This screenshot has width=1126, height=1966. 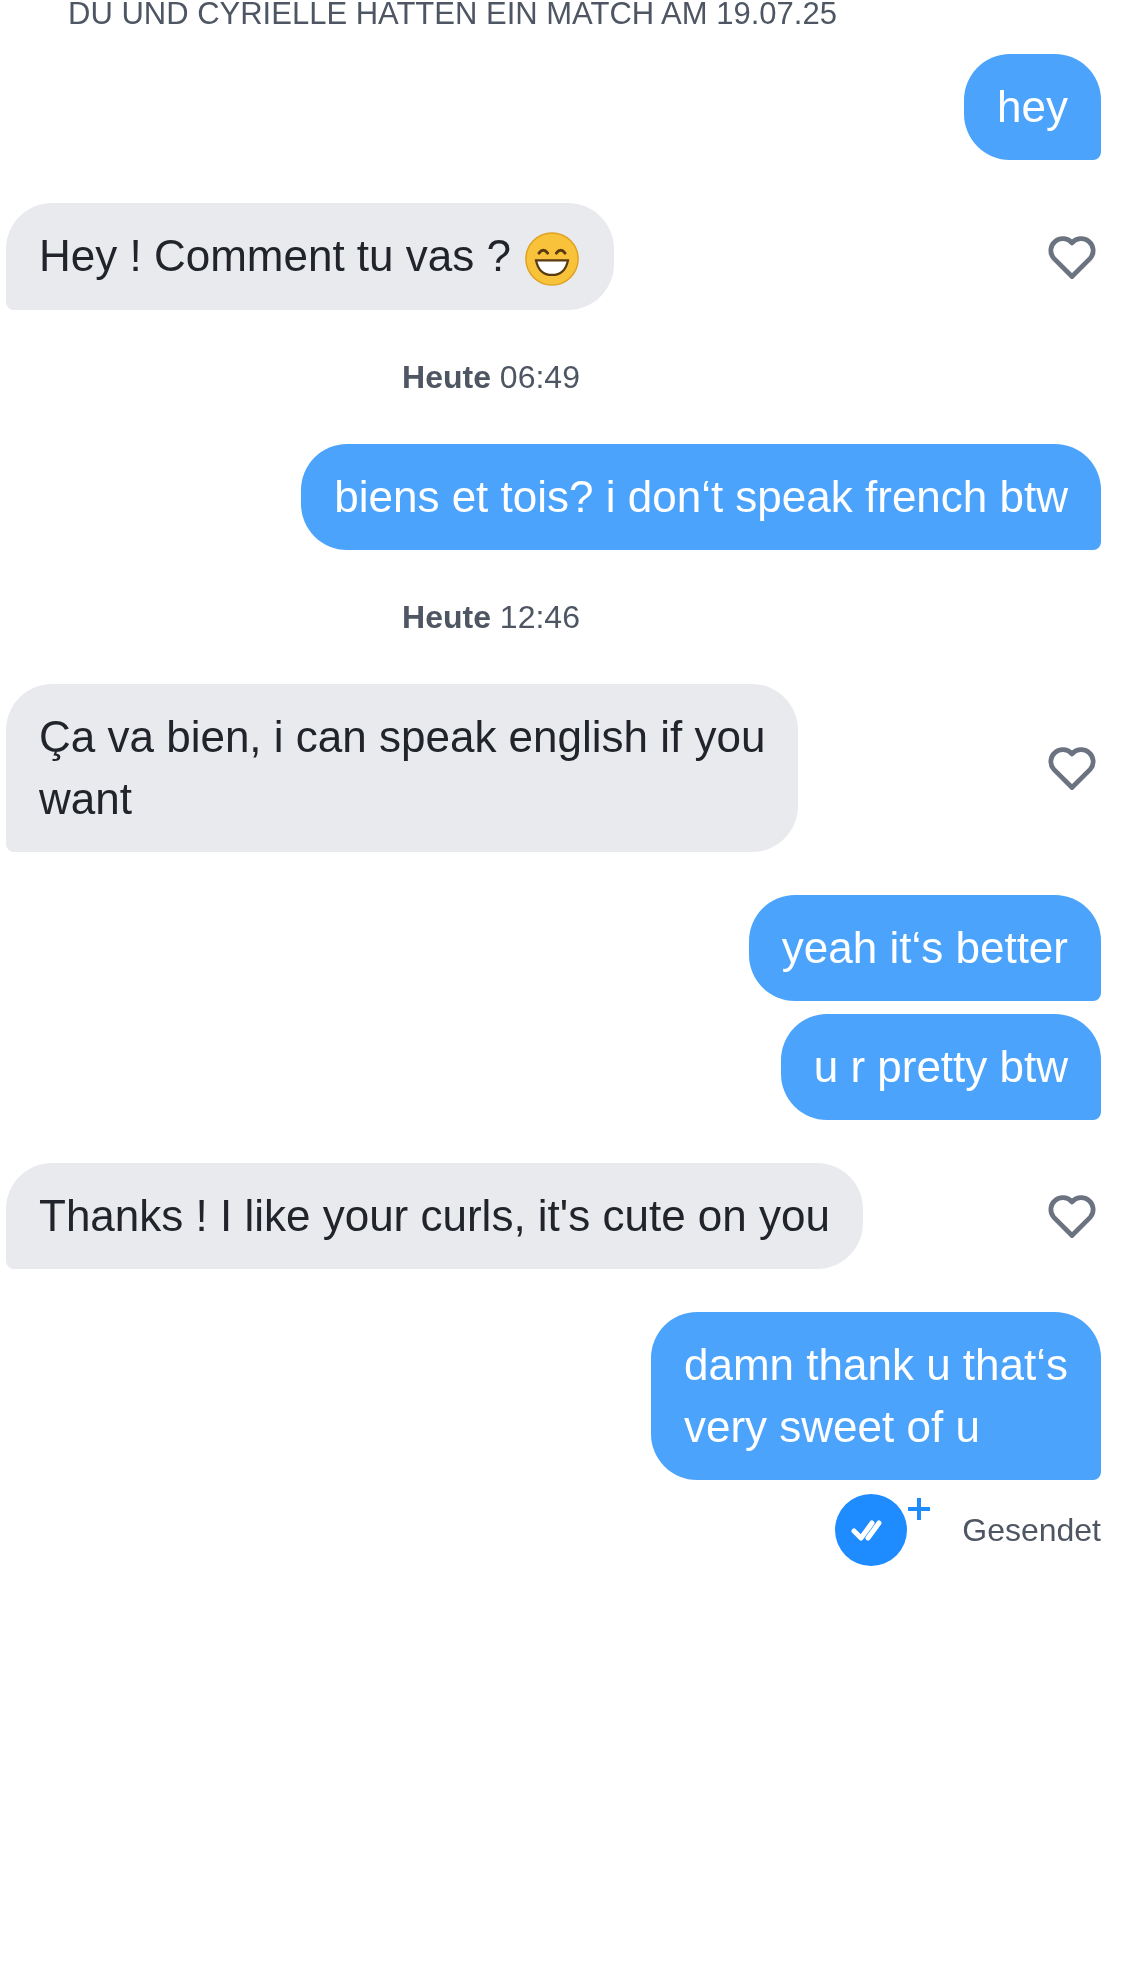 What do you see at coordinates (452, 15) in the screenshot?
I see `match-notice: DU UND CYRIELLE HATTEN EIN MATCH AM 19.07.25` at bounding box center [452, 15].